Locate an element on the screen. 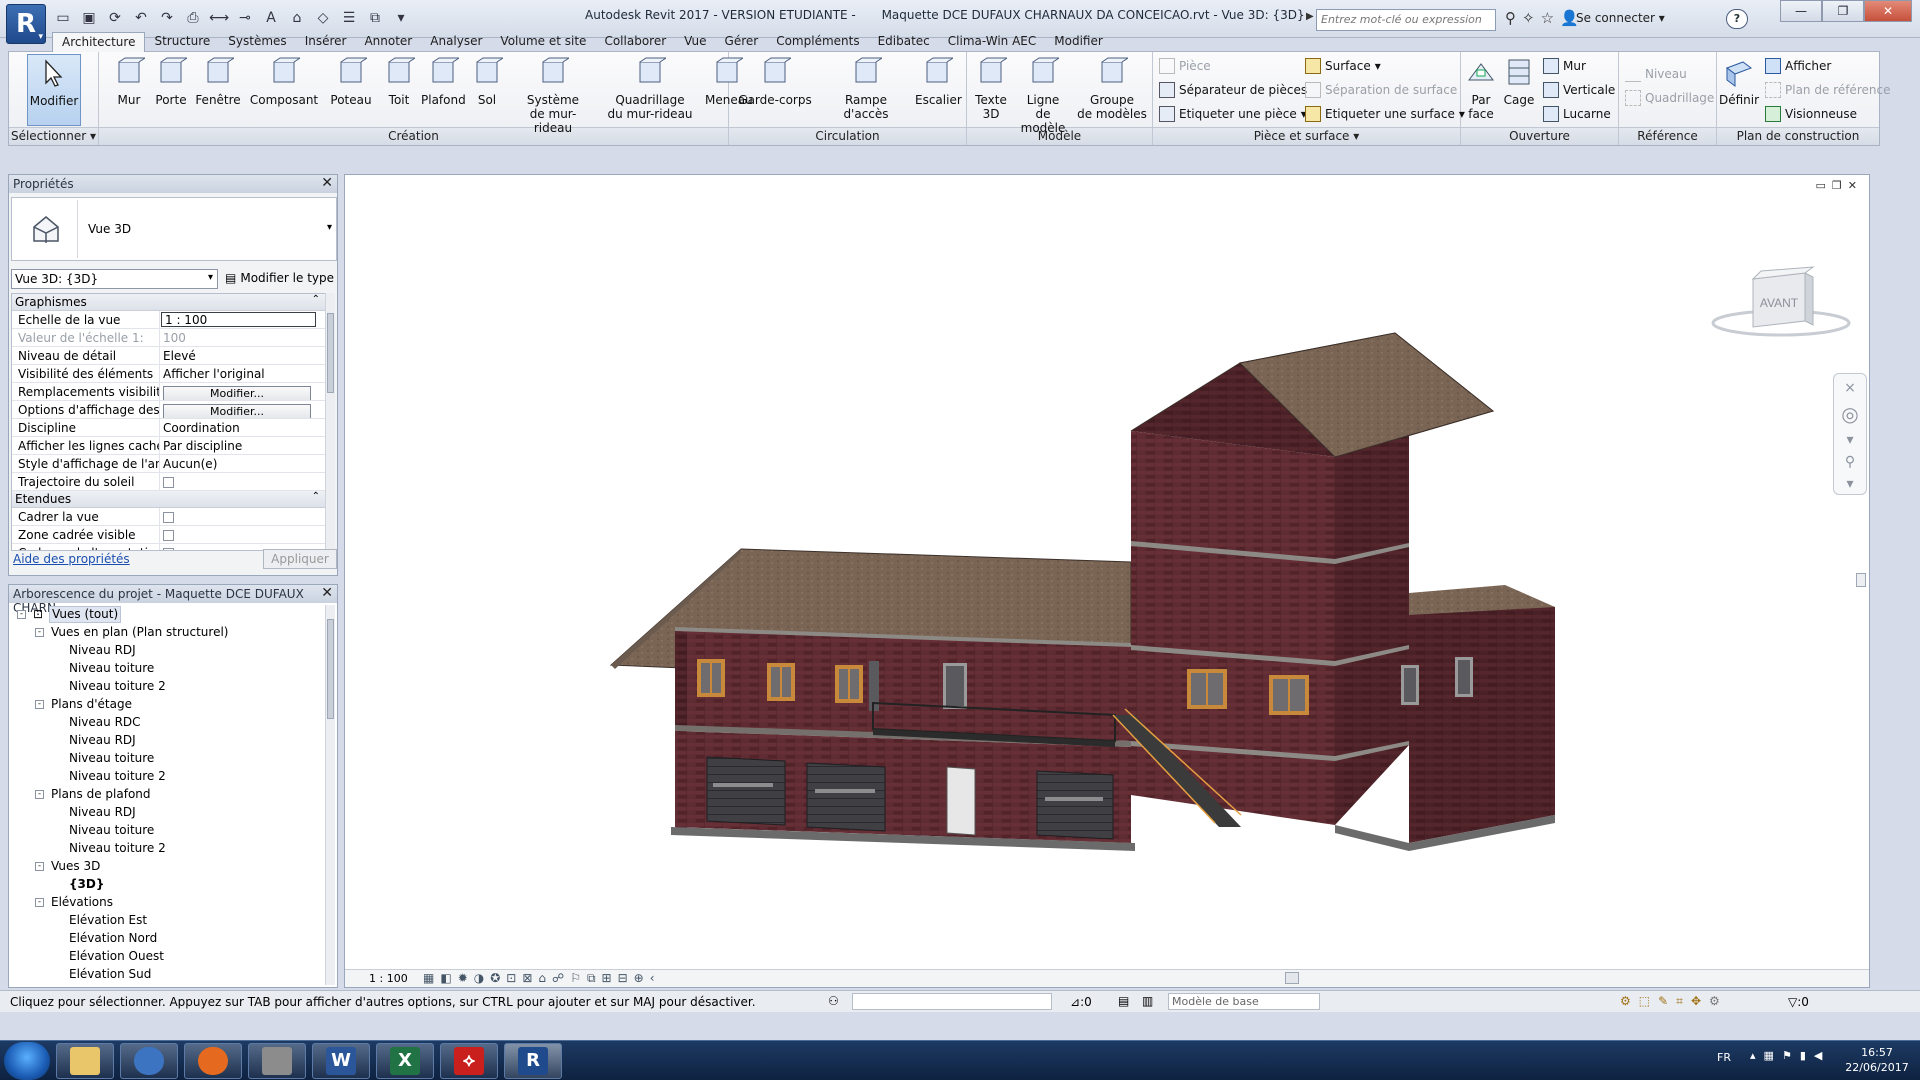 The width and height of the screenshot is (1920, 1080). select-links-icon: ⚙ is located at coordinates (1625, 1001).